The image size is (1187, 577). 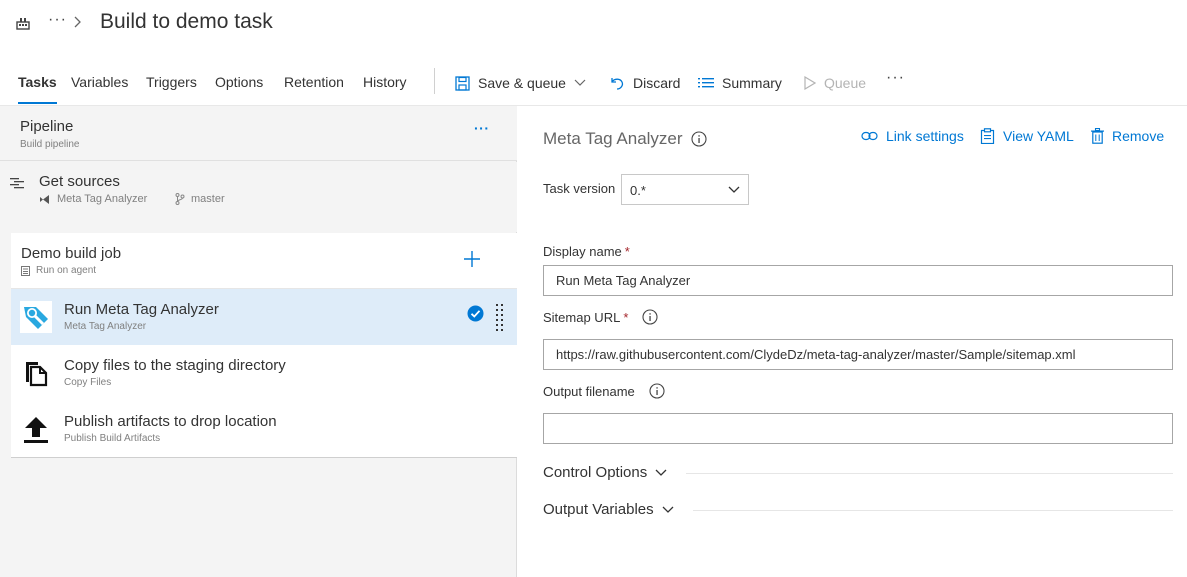 I want to click on get-sources-item: Get sources Meta Tag Analyzer master, so click(x=258, y=197).